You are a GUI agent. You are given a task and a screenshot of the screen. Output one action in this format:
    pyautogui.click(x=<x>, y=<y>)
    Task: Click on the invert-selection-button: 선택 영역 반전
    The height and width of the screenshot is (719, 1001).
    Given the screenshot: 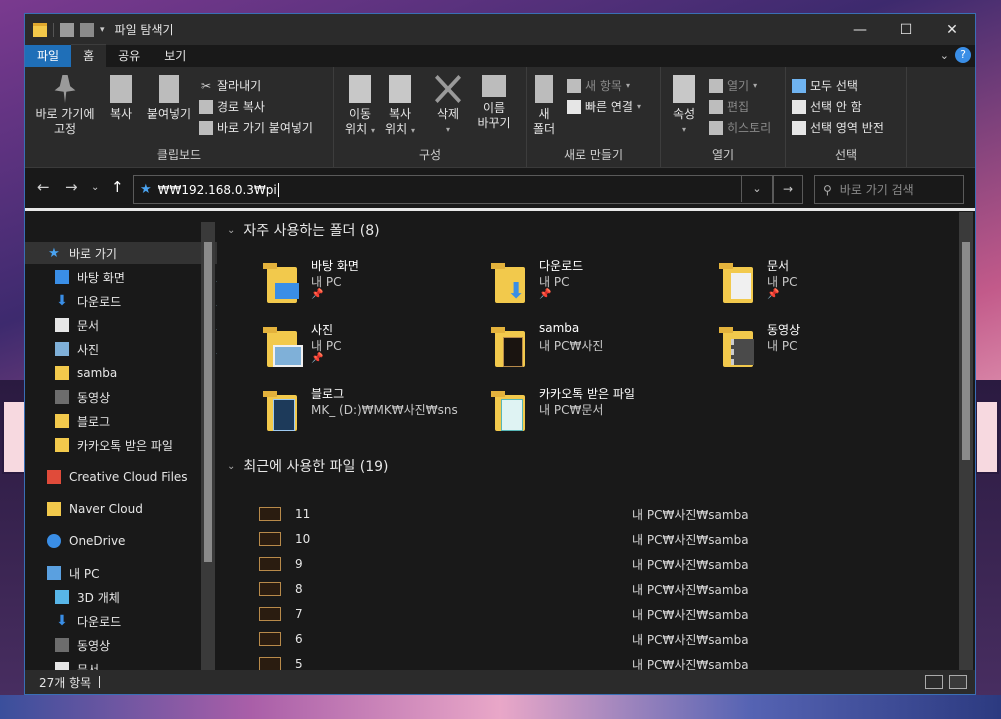 What is the action you would take?
    pyautogui.click(x=838, y=127)
    